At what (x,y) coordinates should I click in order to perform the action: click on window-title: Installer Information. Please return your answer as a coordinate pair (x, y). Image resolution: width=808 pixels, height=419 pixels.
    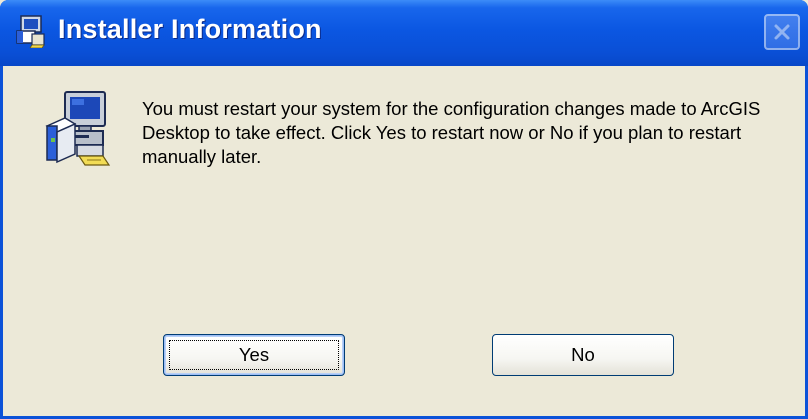
    Looking at the image, I should click on (190, 29).